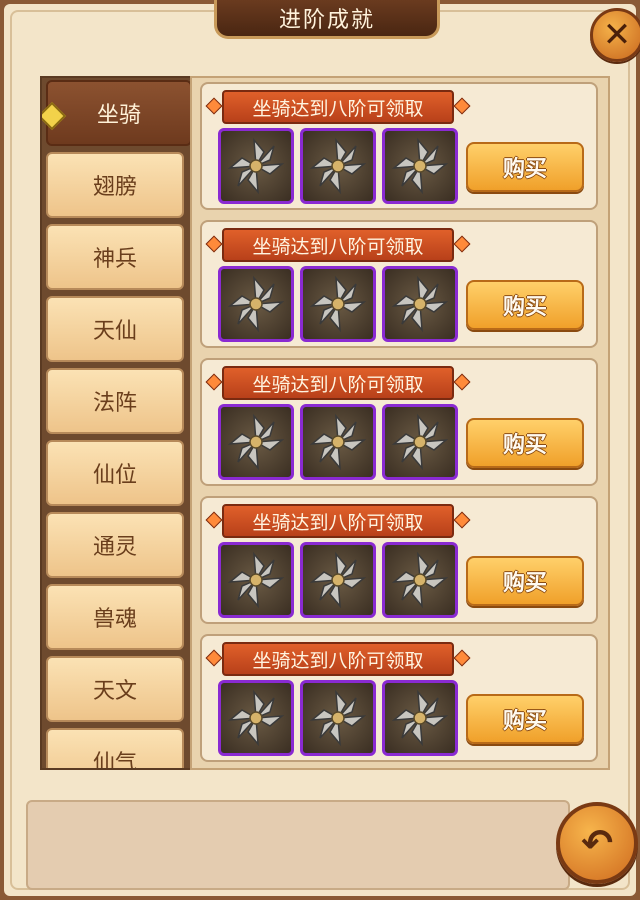 This screenshot has height=900, width=640. I want to click on tab-label: 翅膀, so click(114, 187).